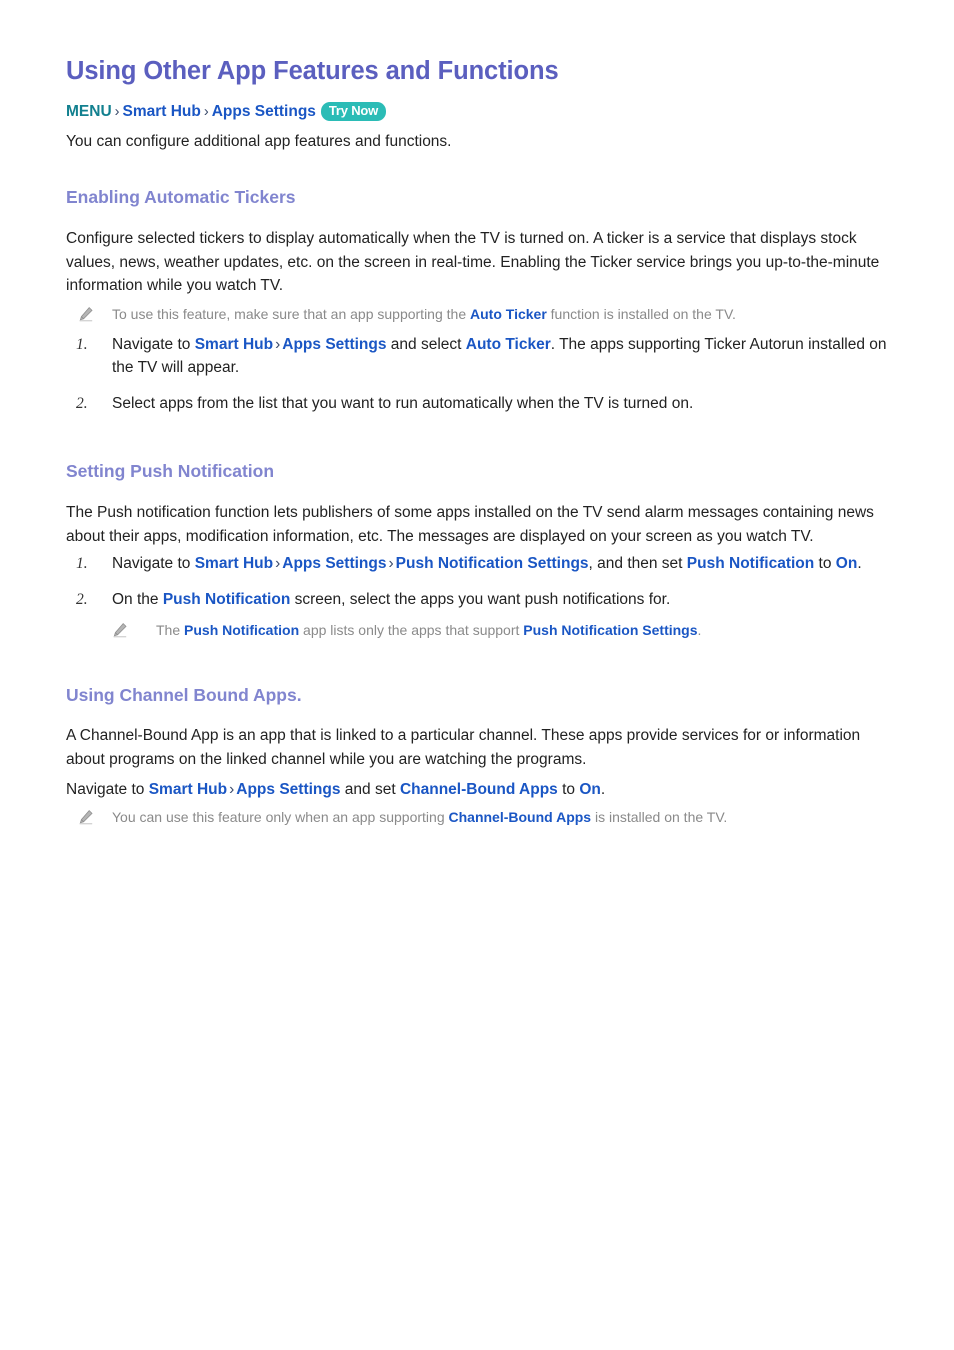 The height and width of the screenshot is (1350, 954). What do you see at coordinates (89, 111) in the screenshot?
I see `breadcrumb-menu-label: MENU` at bounding box center [89, 111].